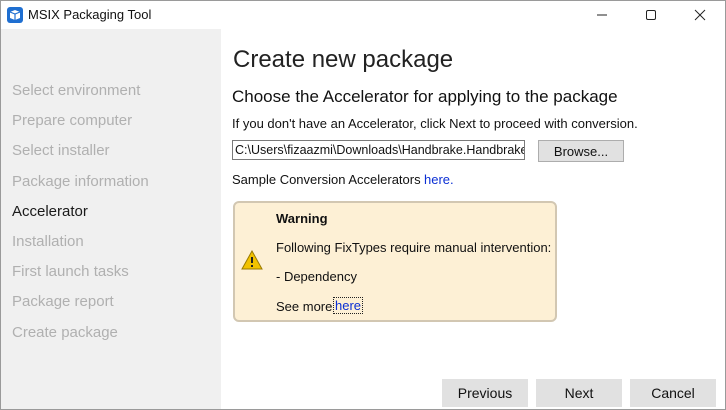 The height and width of the screenshot is (410, 726). Describe the element at coordinates (48, 241) in the screenshot. I see `sidebar-item-installation: Installation` at that location.